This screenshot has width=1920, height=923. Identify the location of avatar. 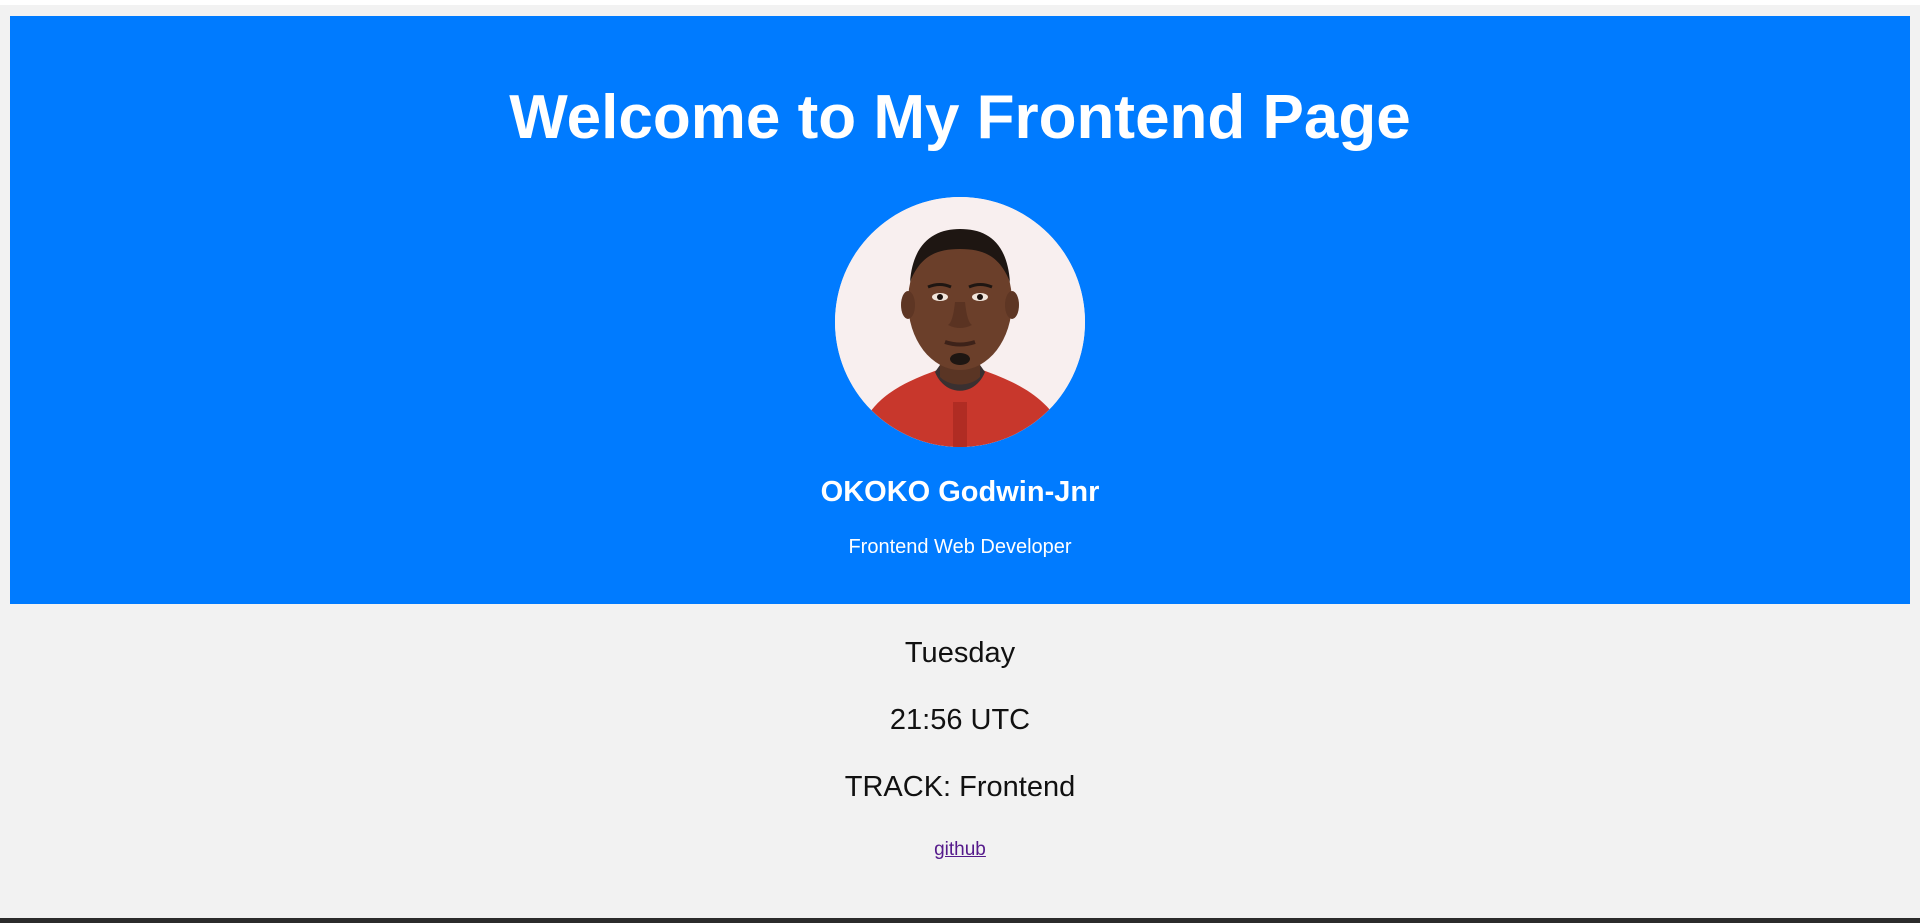
(960, 322).